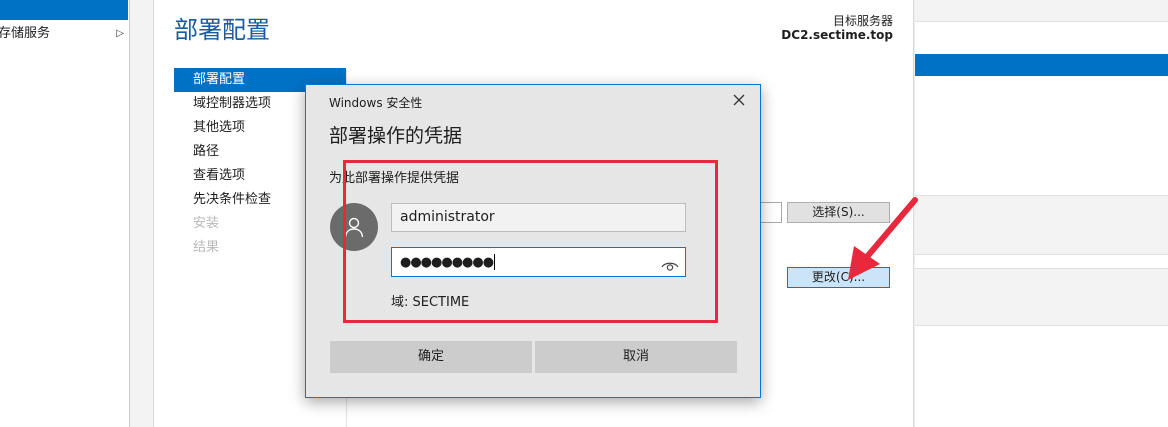  What do you see at coordinates (222, 30) in the screenshot?
I see `page-title: 部署配置` at bounding box center [222, 30].